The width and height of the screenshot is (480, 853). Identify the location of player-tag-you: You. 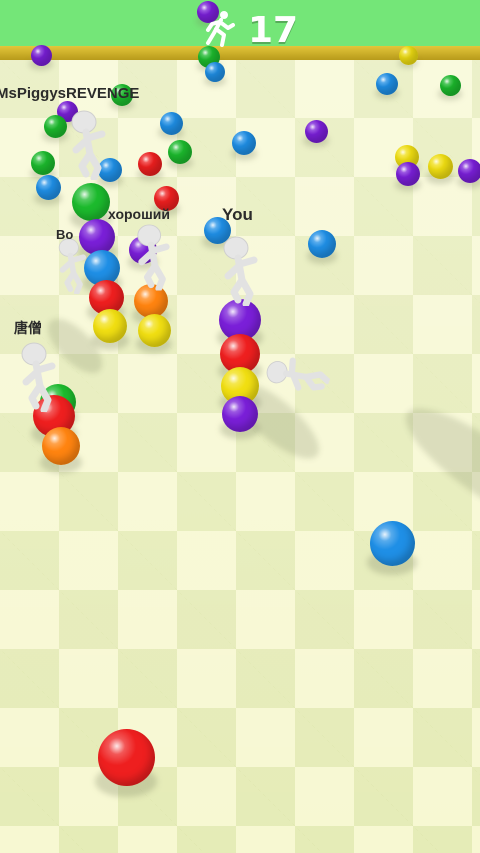
(237, 214).